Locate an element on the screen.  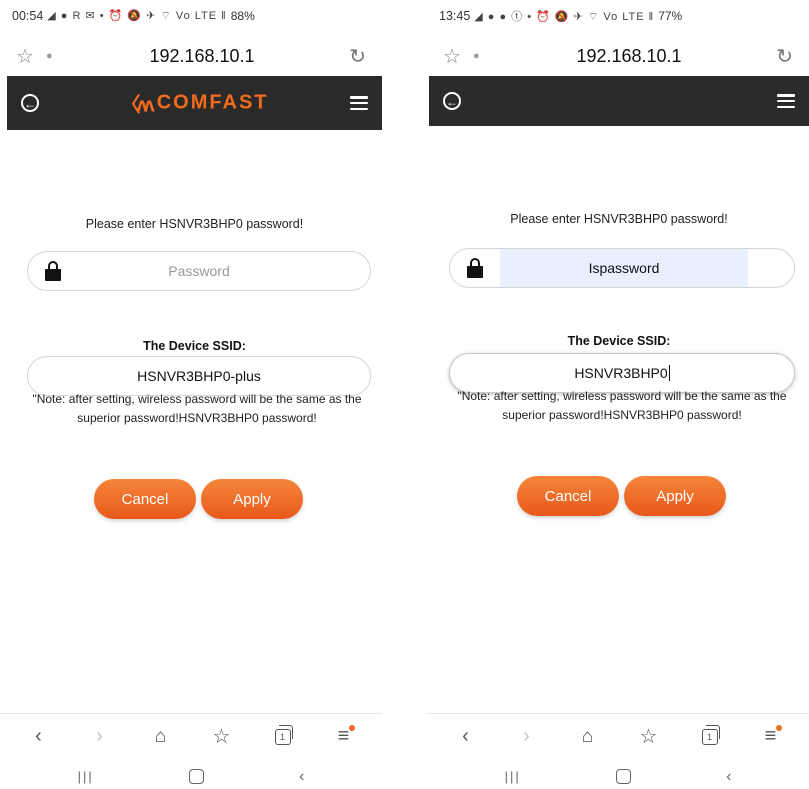
status-icons: ◢ ● ● ⓣ • ⏰ 🔕 ✈ ⌔ Vo LTE ‖ is located at coordinates (564, 17).